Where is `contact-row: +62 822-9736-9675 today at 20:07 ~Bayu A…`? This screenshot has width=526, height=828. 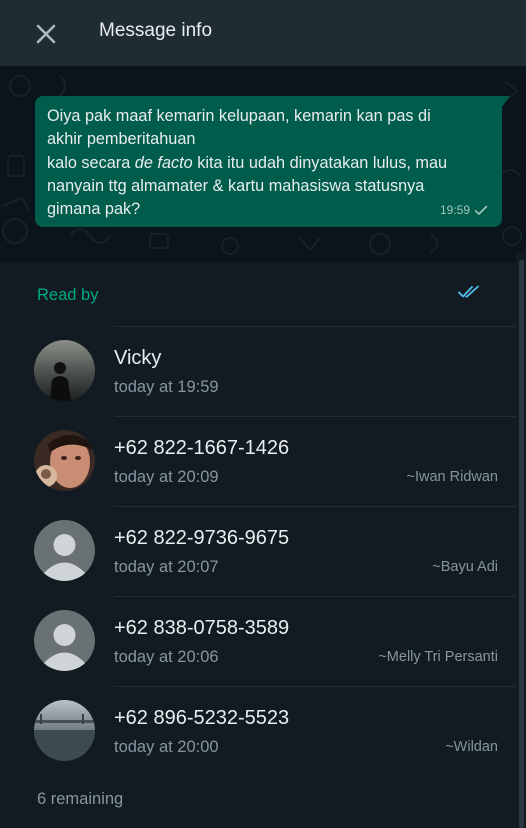
contact-row: +62 822-9736-9675 today at 20:07 ~Bayu A… is located at coordinates (258, 551).